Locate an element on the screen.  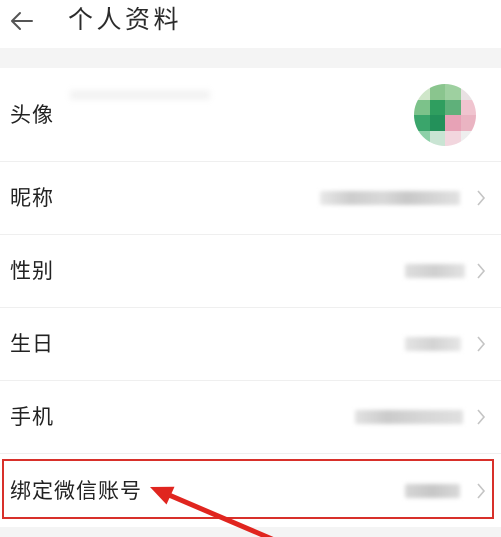
row-wechat-binding: 绑定微信账号 is located at coordinates (250, 490).